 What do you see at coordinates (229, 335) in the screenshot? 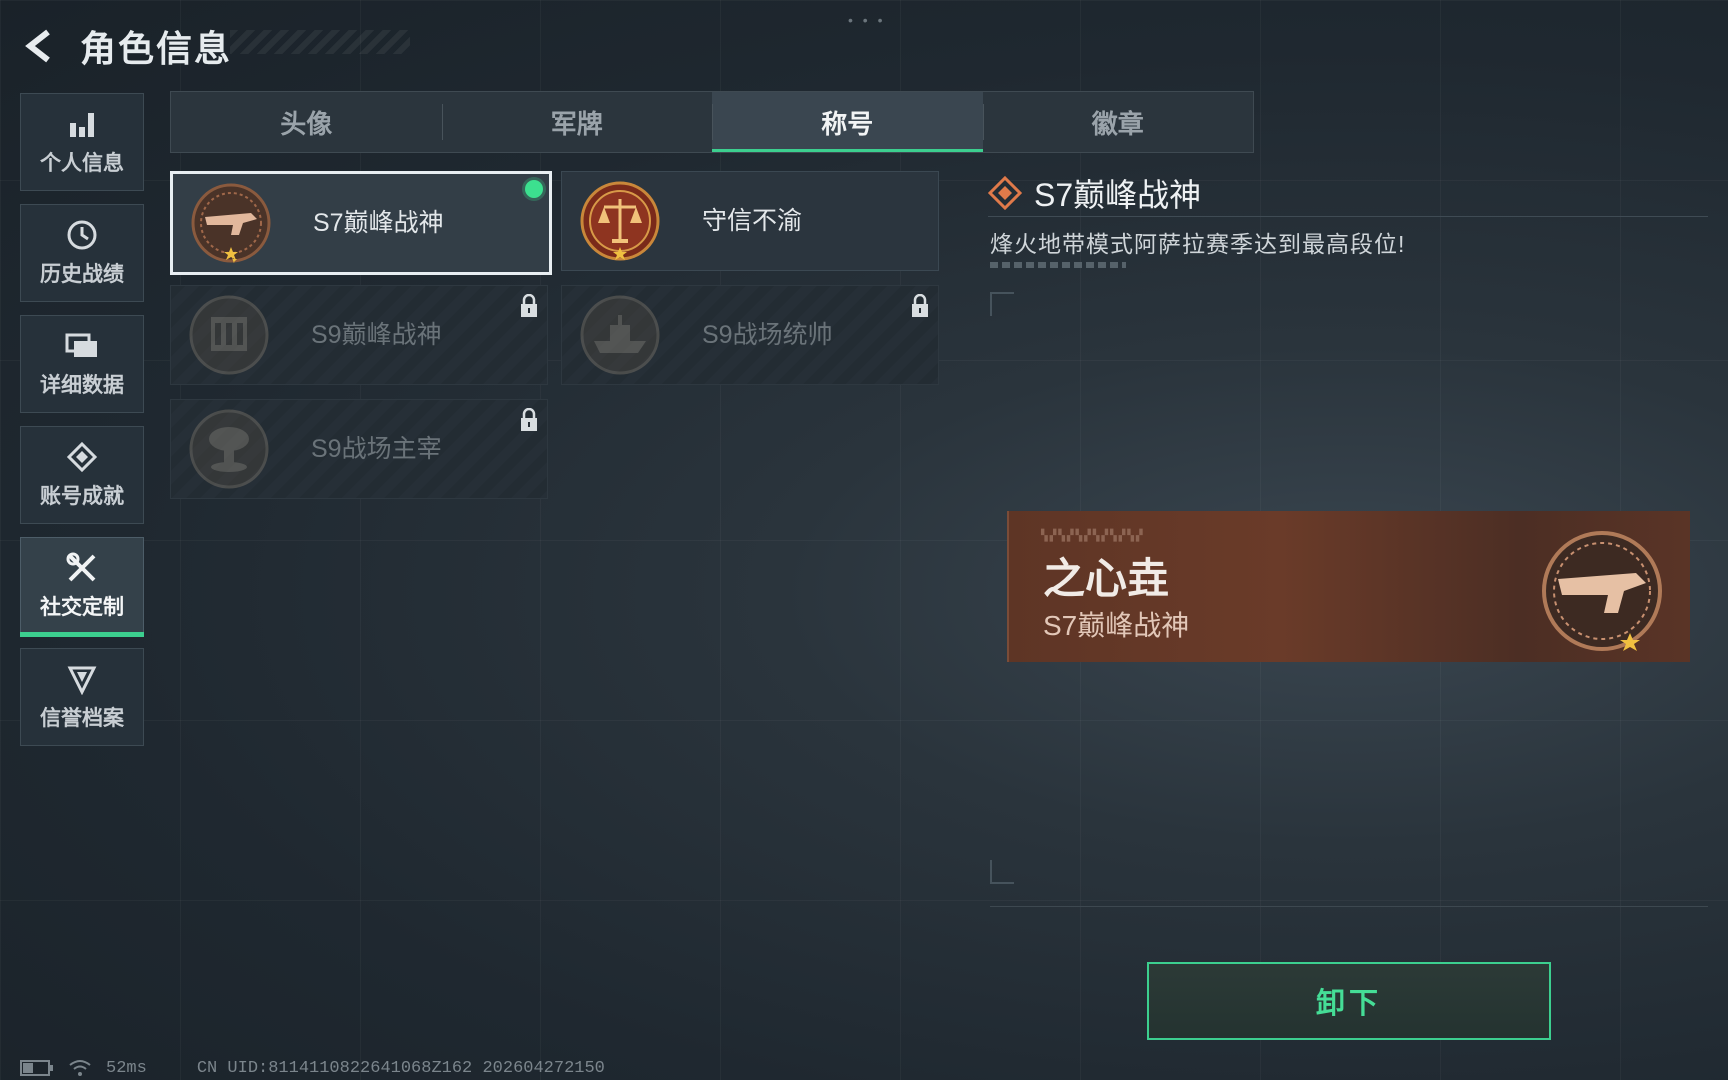
I see `building-badge-icon` at bounding box center [229, 335].